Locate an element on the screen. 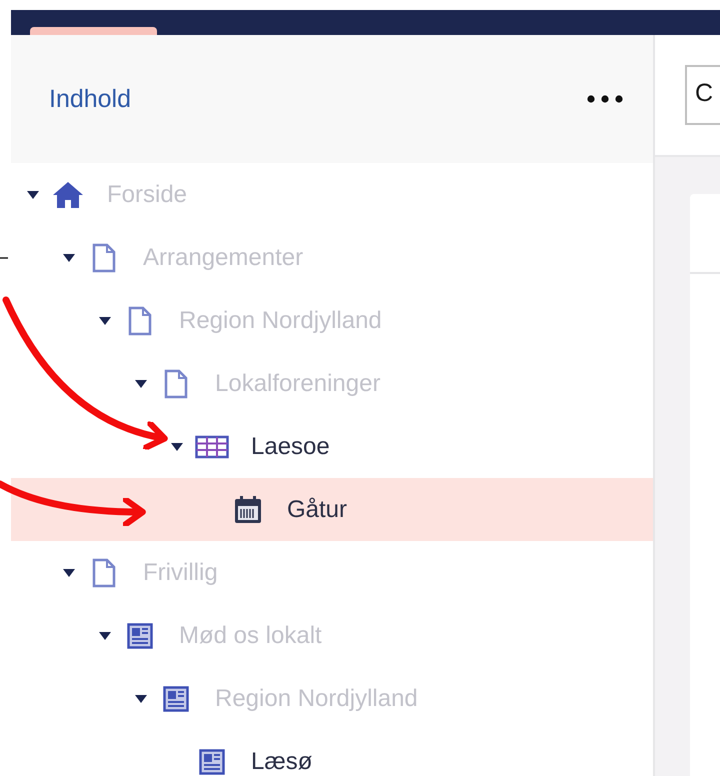  item-label: Læsø is located at coordinates (281, 762).